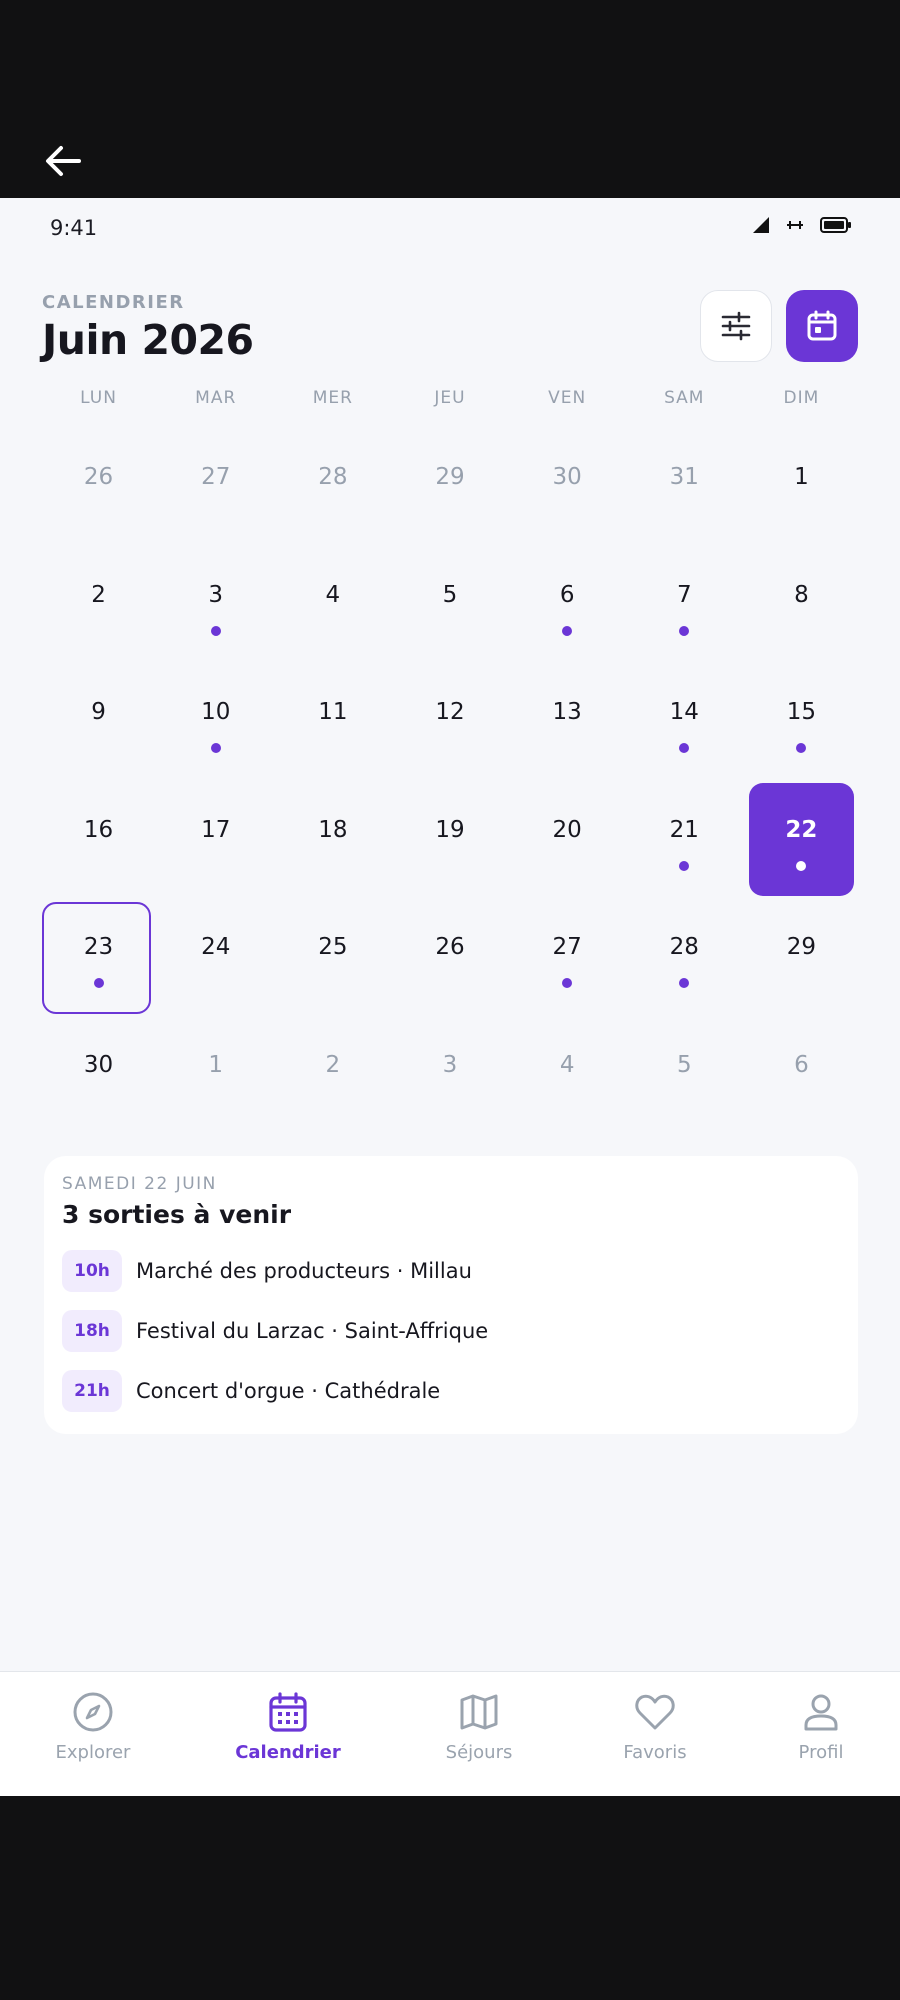 This screenshot has width=900, height=2000. What do you see at coordinates (74, 228) in the screenshot?
I see `status-time: 9:41` at bounding box center [74, 228].